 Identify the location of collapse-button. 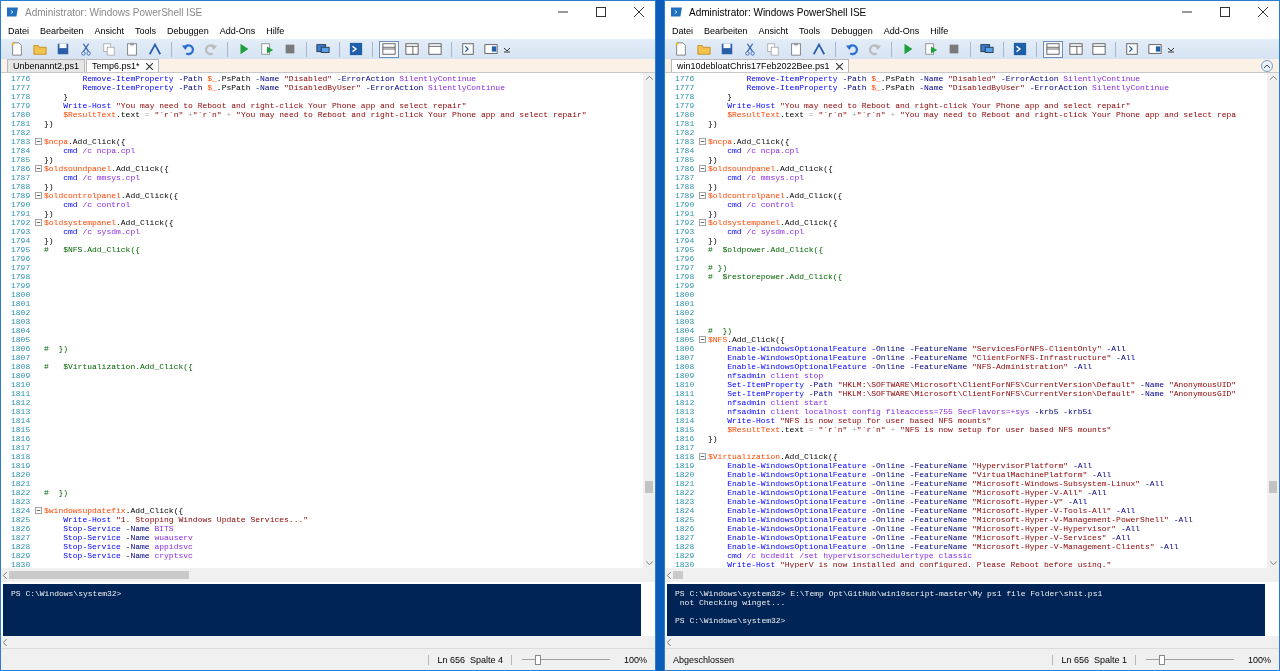
(1267, 66).